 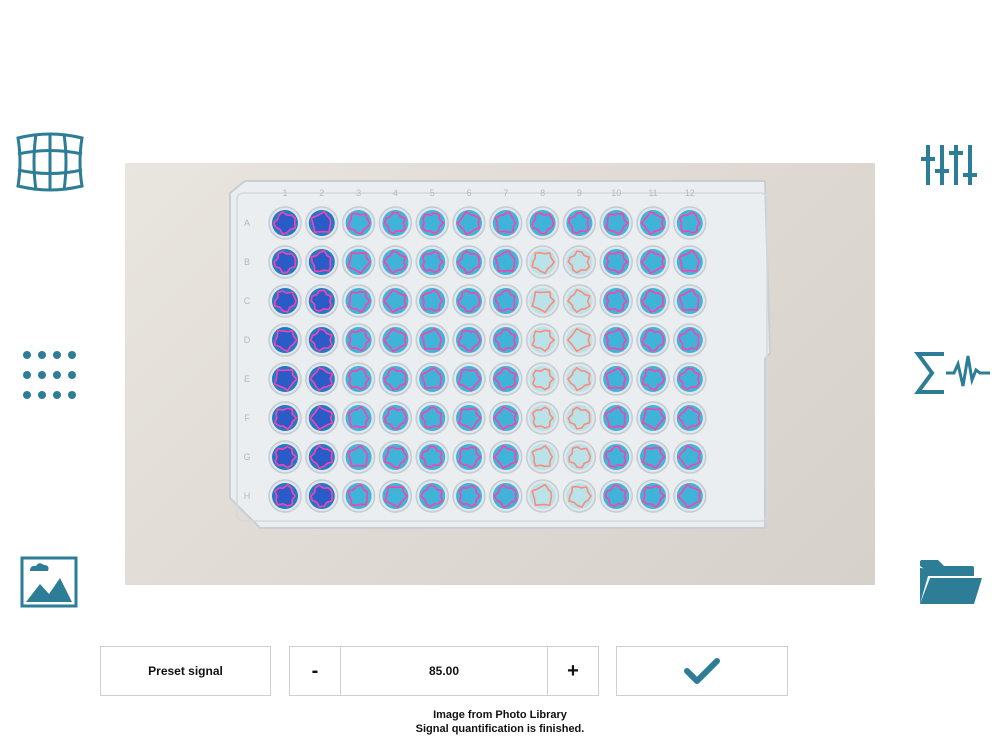 What do you see at coordinates (950, 165) in the screenshot?
I see `sliders-icon` at bounding box center [950, 165].